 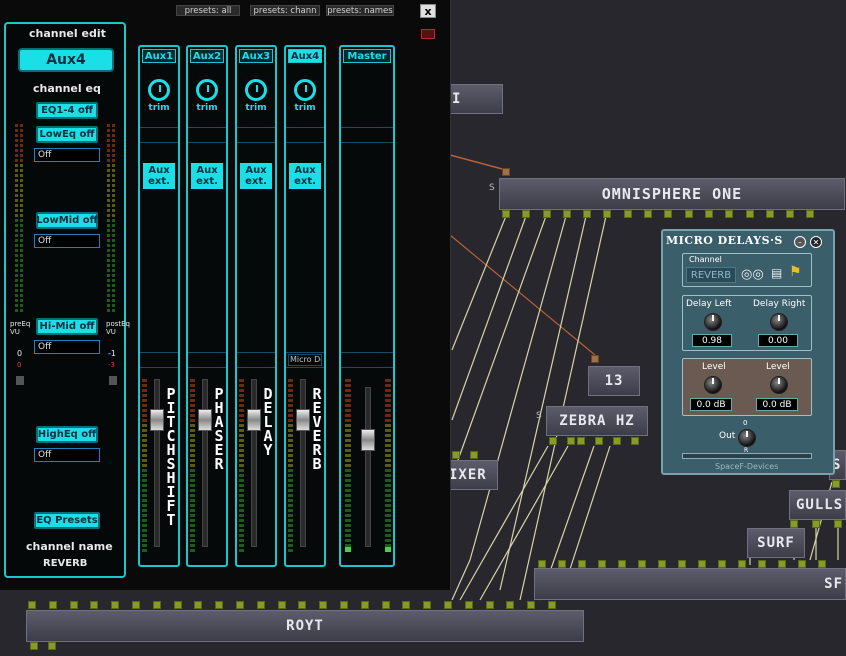 What do you see at coordinates (776, 543) in the screenshot?
I see `node-surf: SURF` at bounding box center [776, 543].